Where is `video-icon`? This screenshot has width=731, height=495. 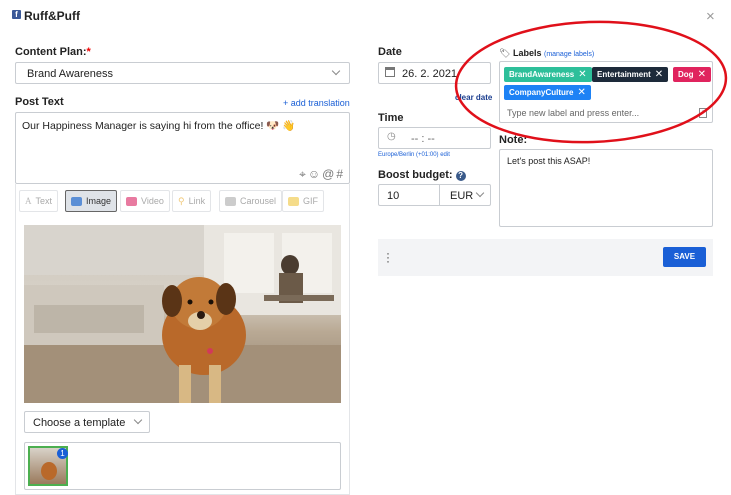
video-icon is located at coordinates (131, 201).